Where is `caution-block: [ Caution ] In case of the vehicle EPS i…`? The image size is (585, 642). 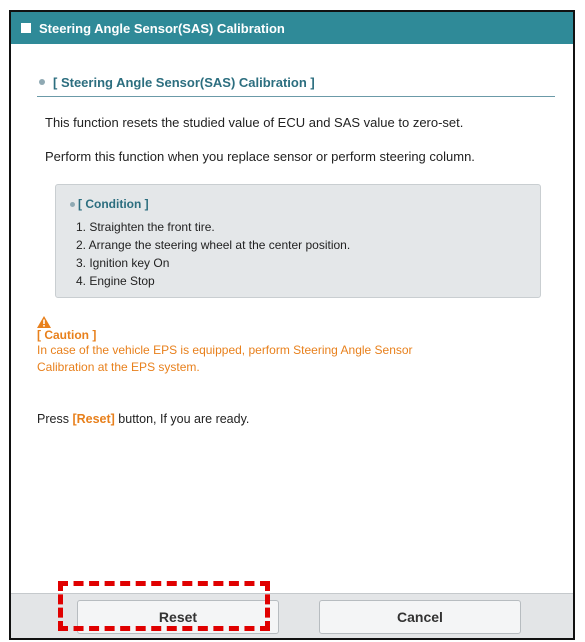 caution-block: [ Caution ] In case of the vehicle EPS i… is located at coordinates (305, 346).